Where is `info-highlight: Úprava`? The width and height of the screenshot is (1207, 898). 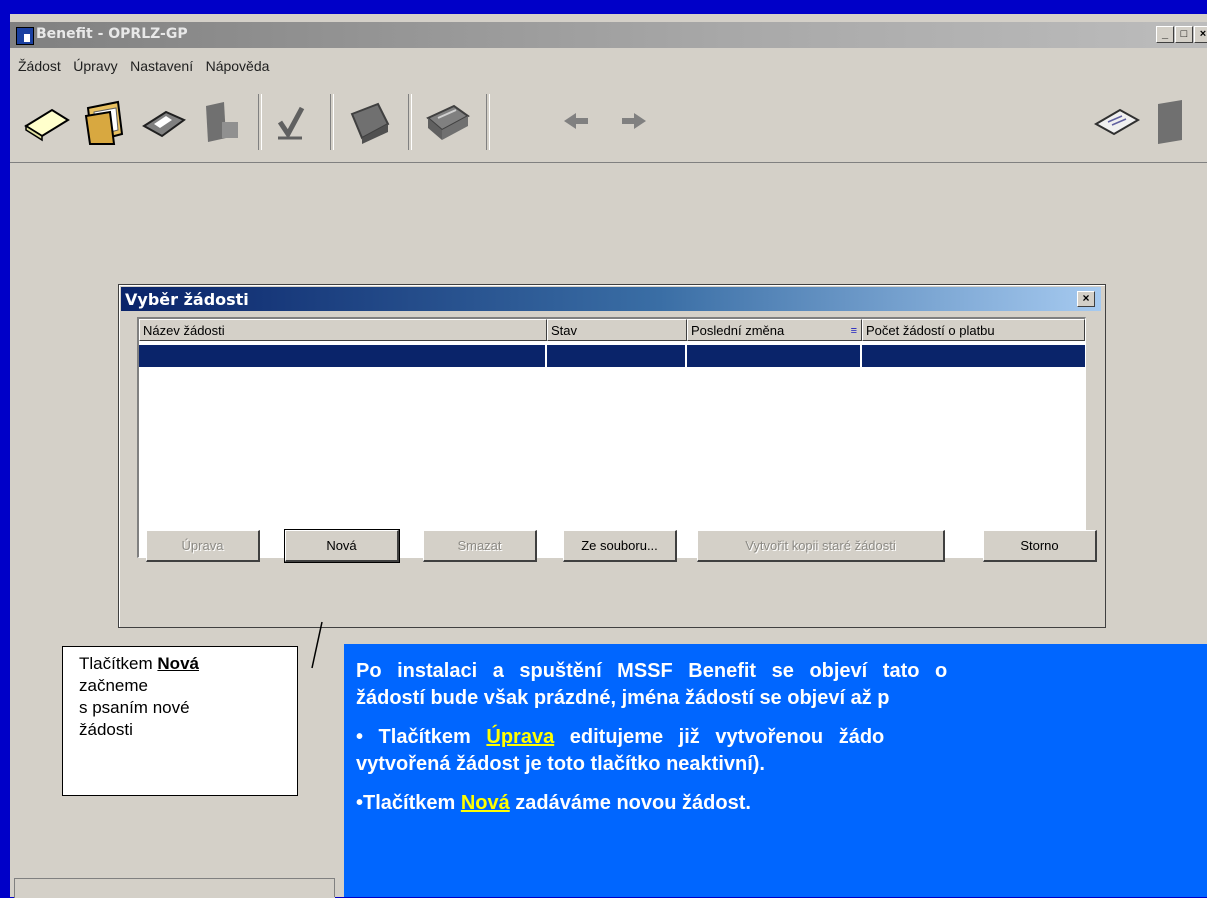
info-highlight: Úprava is located at coordinates (520, 737).